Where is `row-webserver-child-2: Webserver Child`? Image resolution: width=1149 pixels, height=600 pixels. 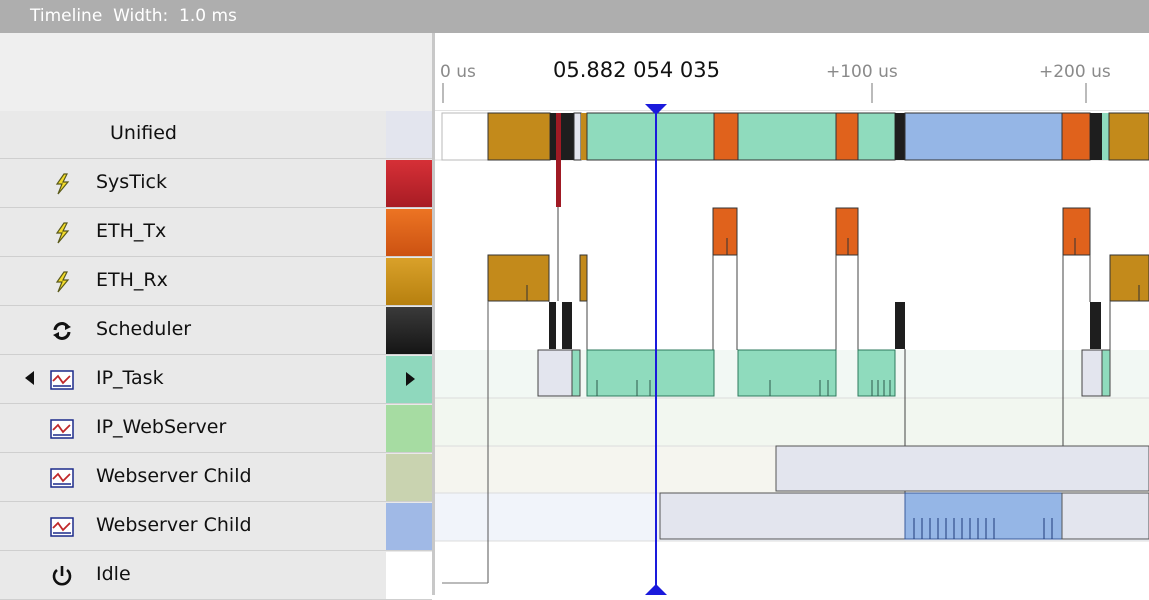
row-webserver-child-2: Webserver Child is located at coordinates (216, 527).